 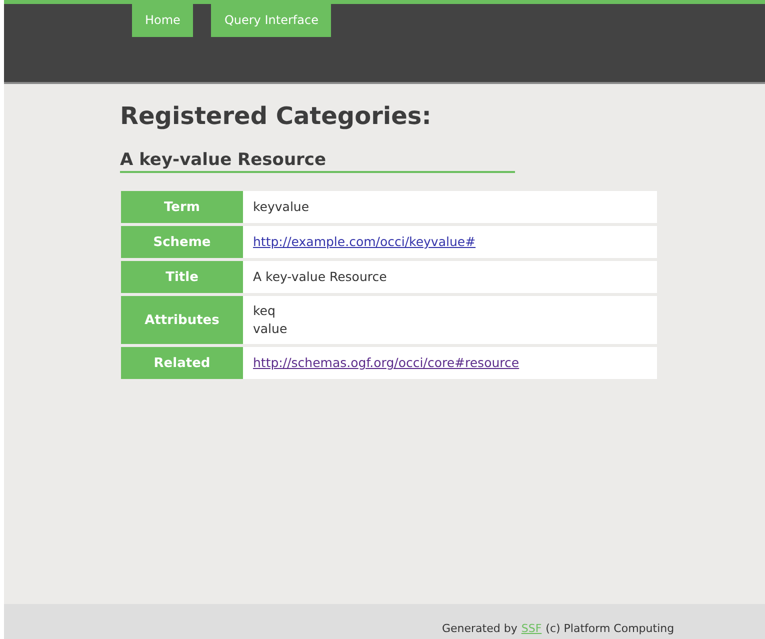 What do you see at coordinates (281, 207) in the screenshot?
I see `value-text: keyvalue` at bounding box center [281, 207].